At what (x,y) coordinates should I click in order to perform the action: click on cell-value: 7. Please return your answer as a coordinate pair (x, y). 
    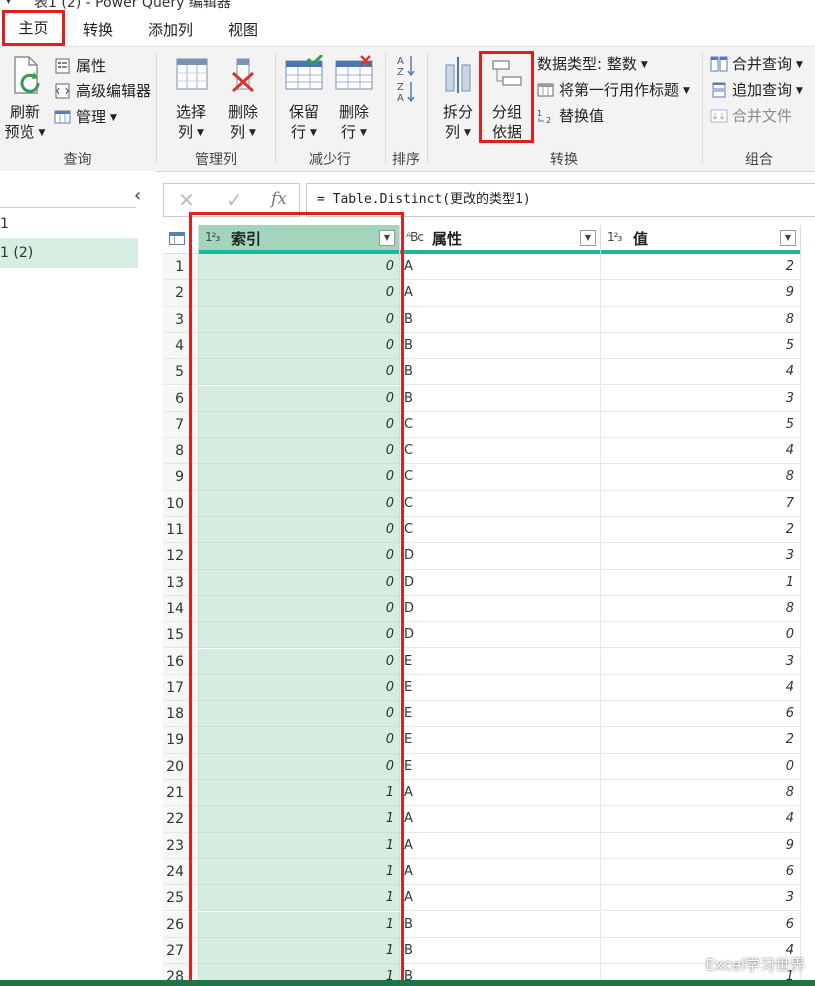
    Looking at the image, I should click on (701, 503).